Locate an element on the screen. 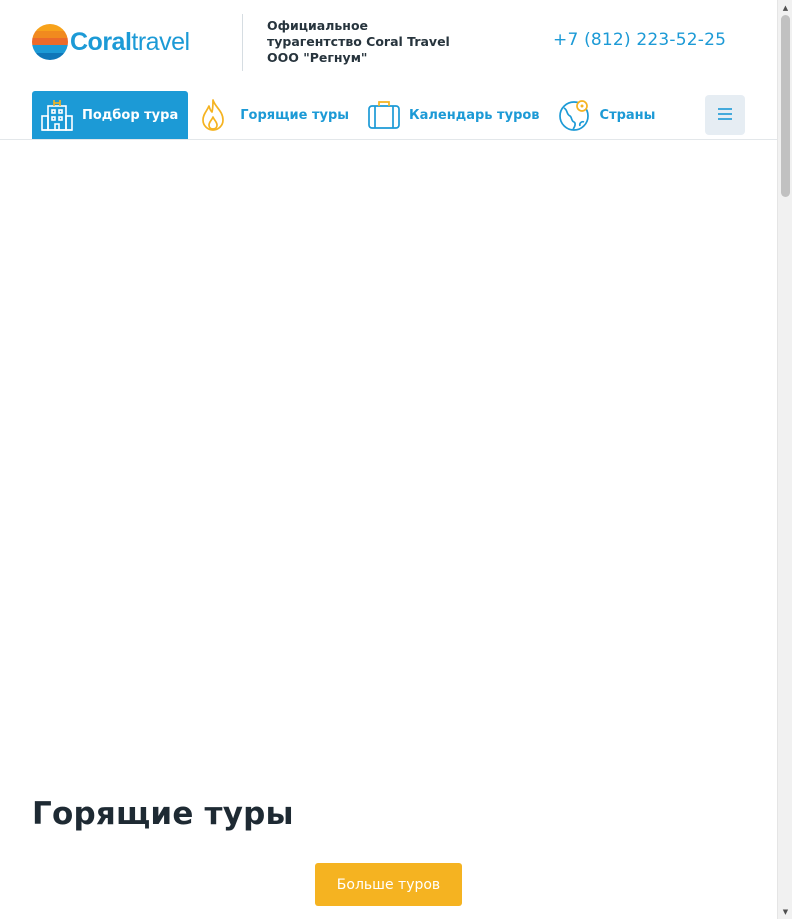 Image resolution: width=792 pixels, height=919 pixels. nav-label-countries: Страны is located at coordinates (627, 115).